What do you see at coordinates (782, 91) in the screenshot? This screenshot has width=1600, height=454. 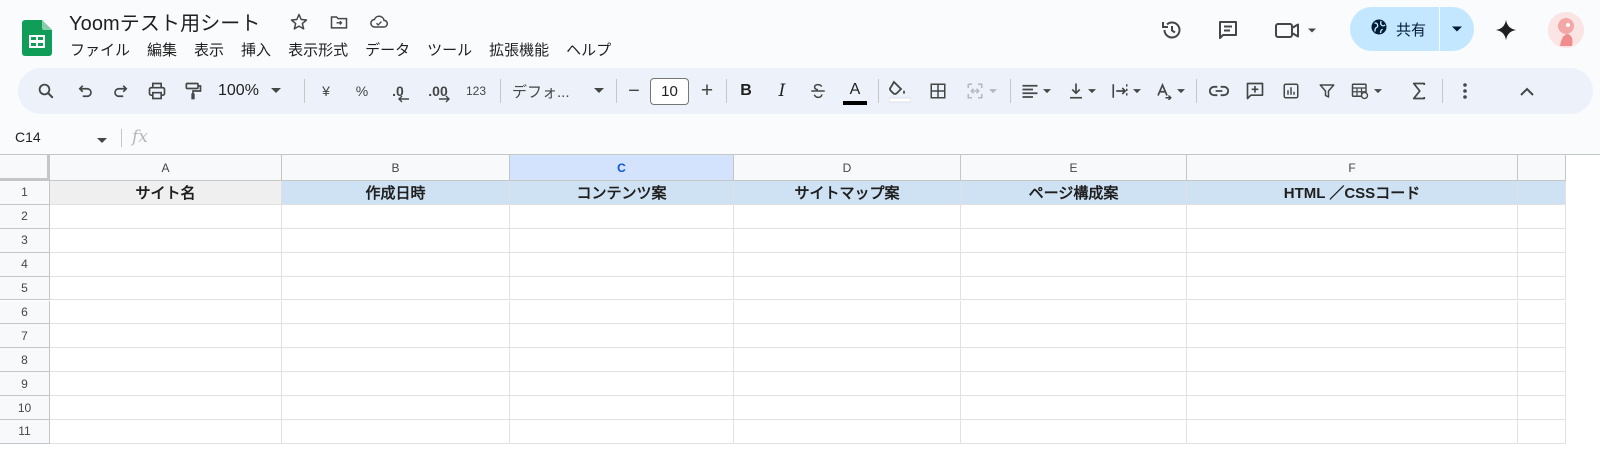 I see `italic-button: I` at bounding box center [782, 91].